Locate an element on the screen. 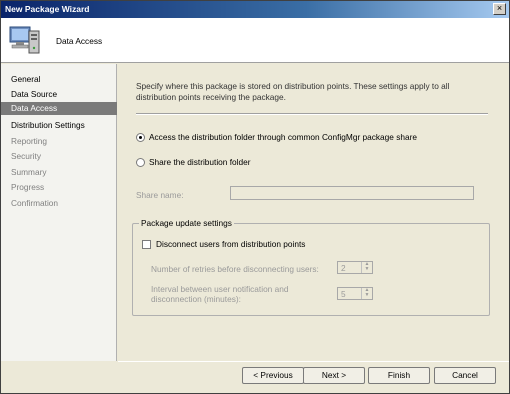  nav-item-general: General is located at coordinates (59, 79).